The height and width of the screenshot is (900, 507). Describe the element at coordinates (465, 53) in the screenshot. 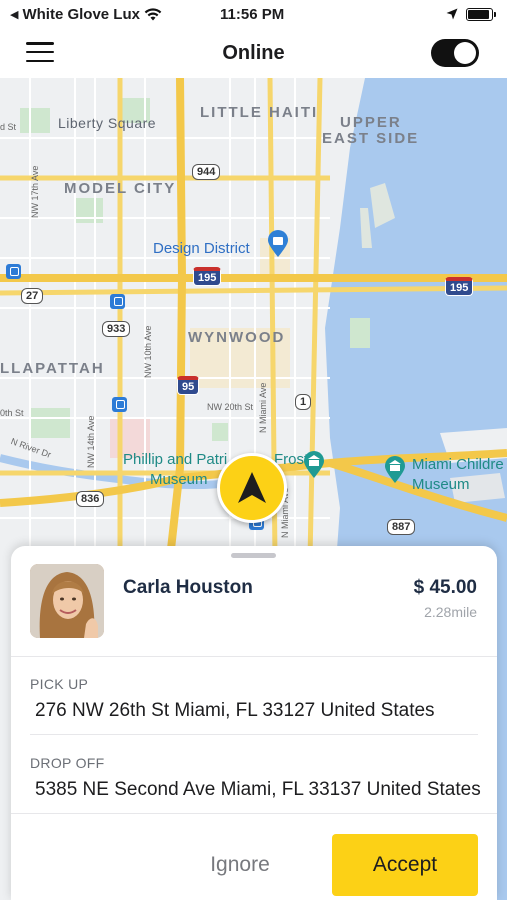

I see `toggle-knob` at that location.